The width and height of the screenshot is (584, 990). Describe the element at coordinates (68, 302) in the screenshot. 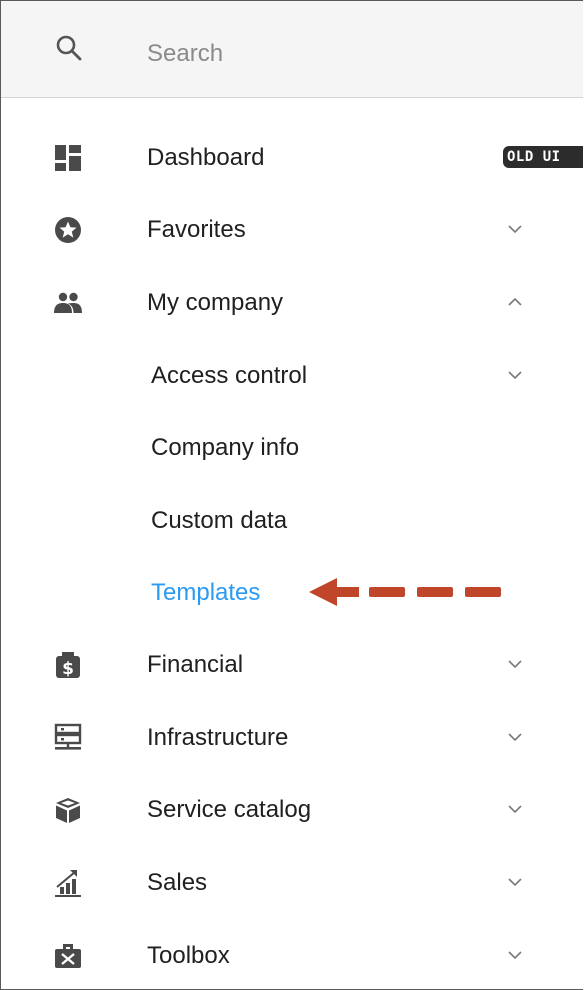

I see `people-icon` at that location.